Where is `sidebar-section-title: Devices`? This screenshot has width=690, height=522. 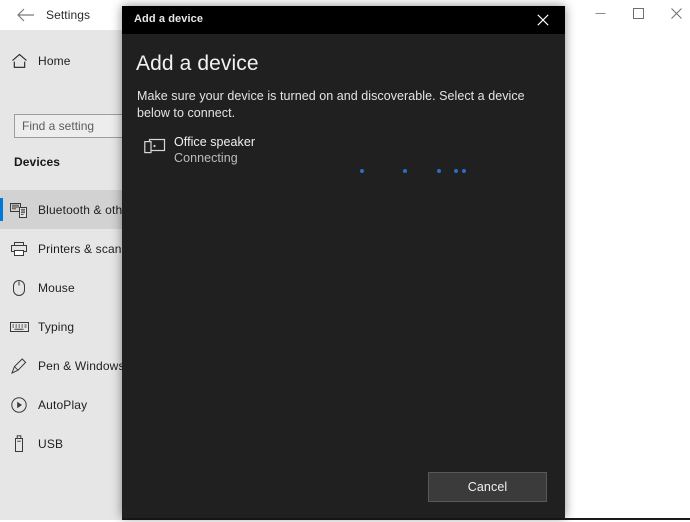
sidebar-section-title: Devices is located at coordinates (37, 162).